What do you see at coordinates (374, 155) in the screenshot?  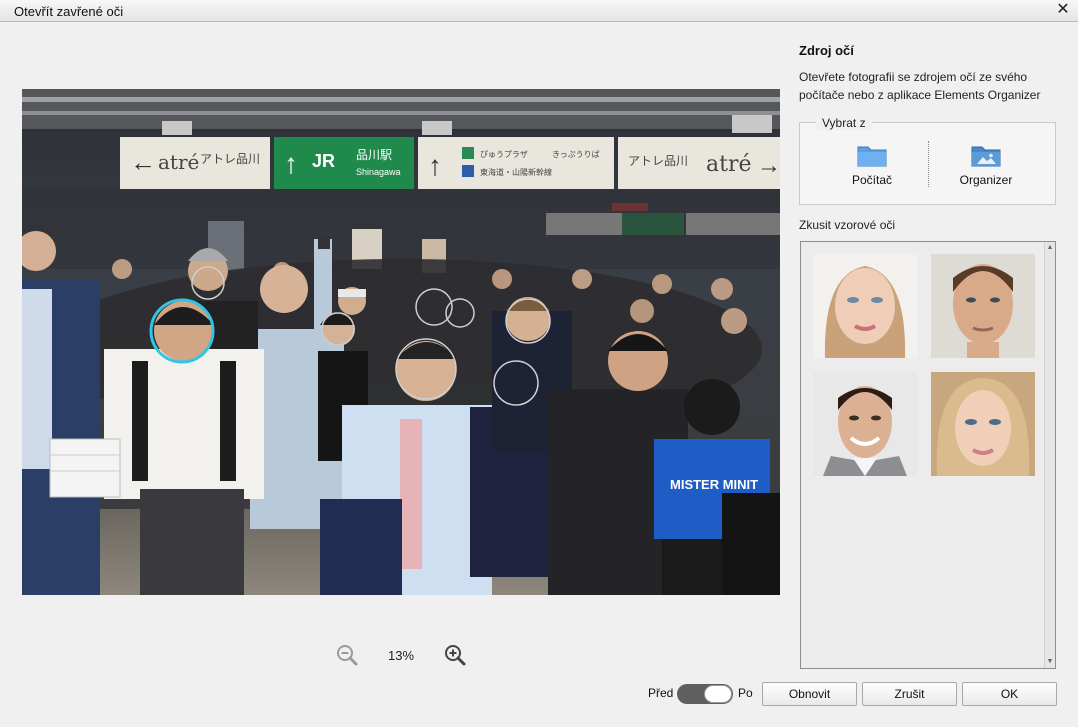 I see `svg-text: 品川駅` at bounding box center [374, 155].